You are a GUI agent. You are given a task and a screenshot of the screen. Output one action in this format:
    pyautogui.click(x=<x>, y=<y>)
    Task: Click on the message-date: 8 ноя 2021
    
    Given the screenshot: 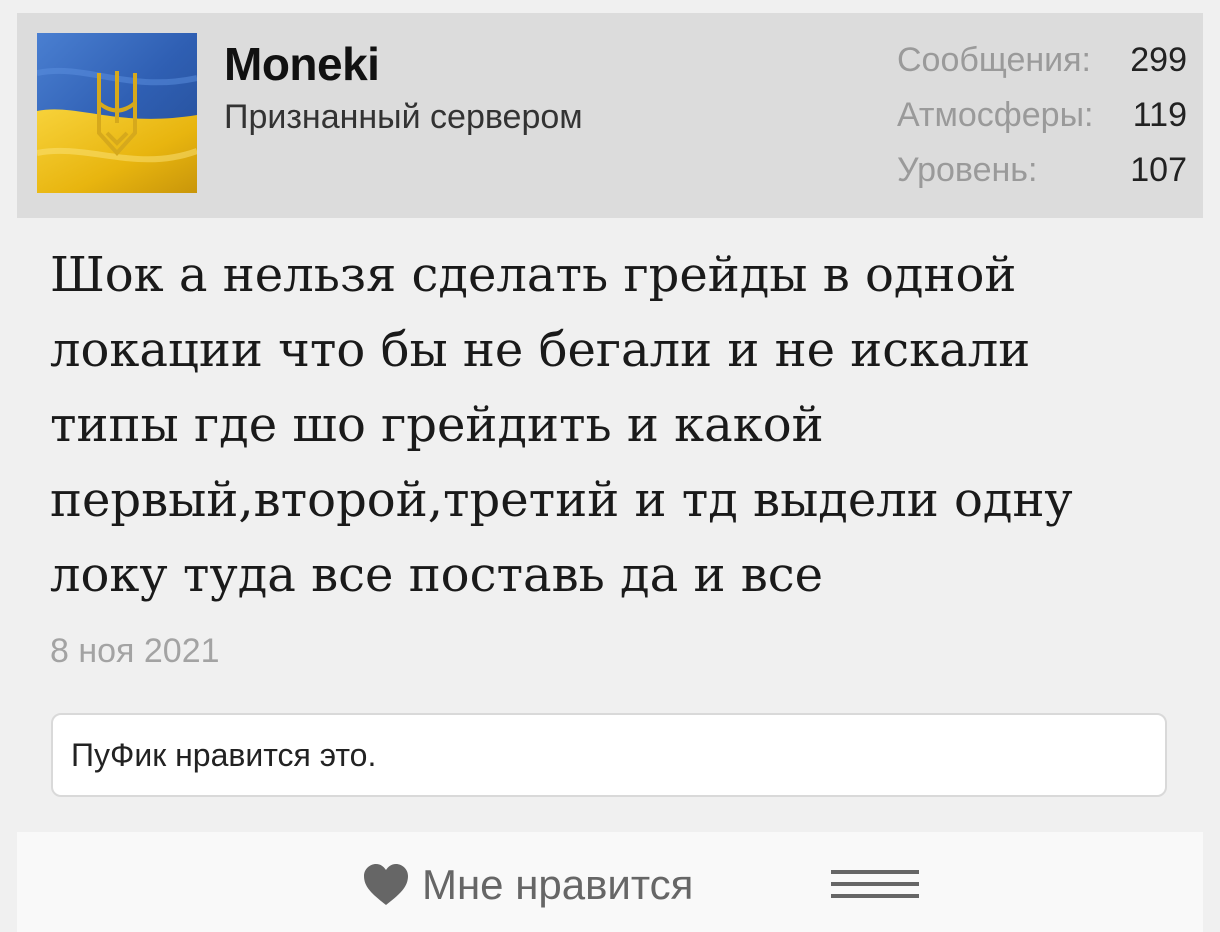 What is the action you would take?
    pyautogui.click(x=135, y=651)
    